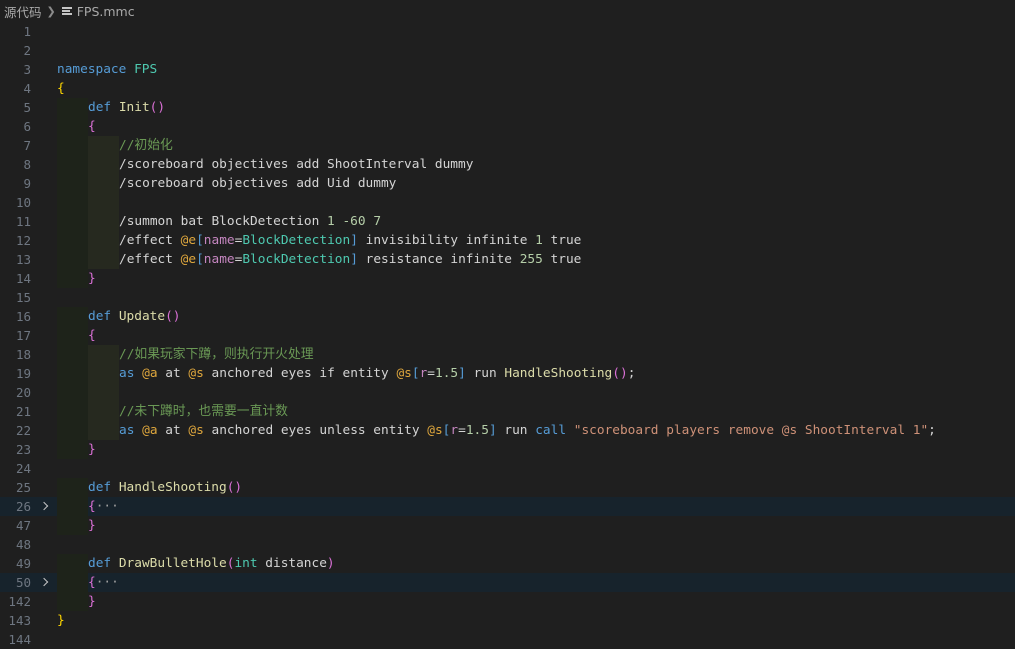 The height and width of the screenshot is (649, 1015). I want to click on code-token: 1, so click(539, 240).